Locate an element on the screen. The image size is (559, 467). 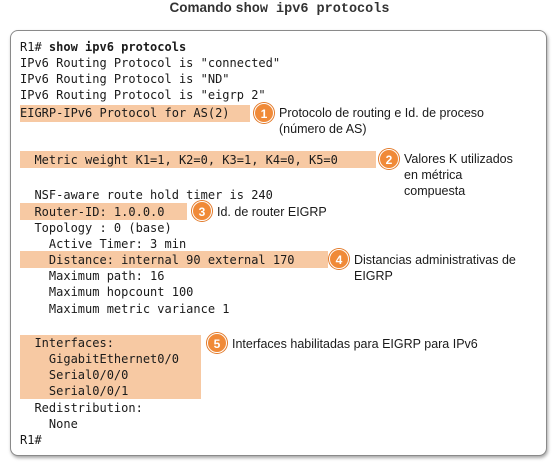
callout-badge-2: 2 is located at coordinates (389, 159).